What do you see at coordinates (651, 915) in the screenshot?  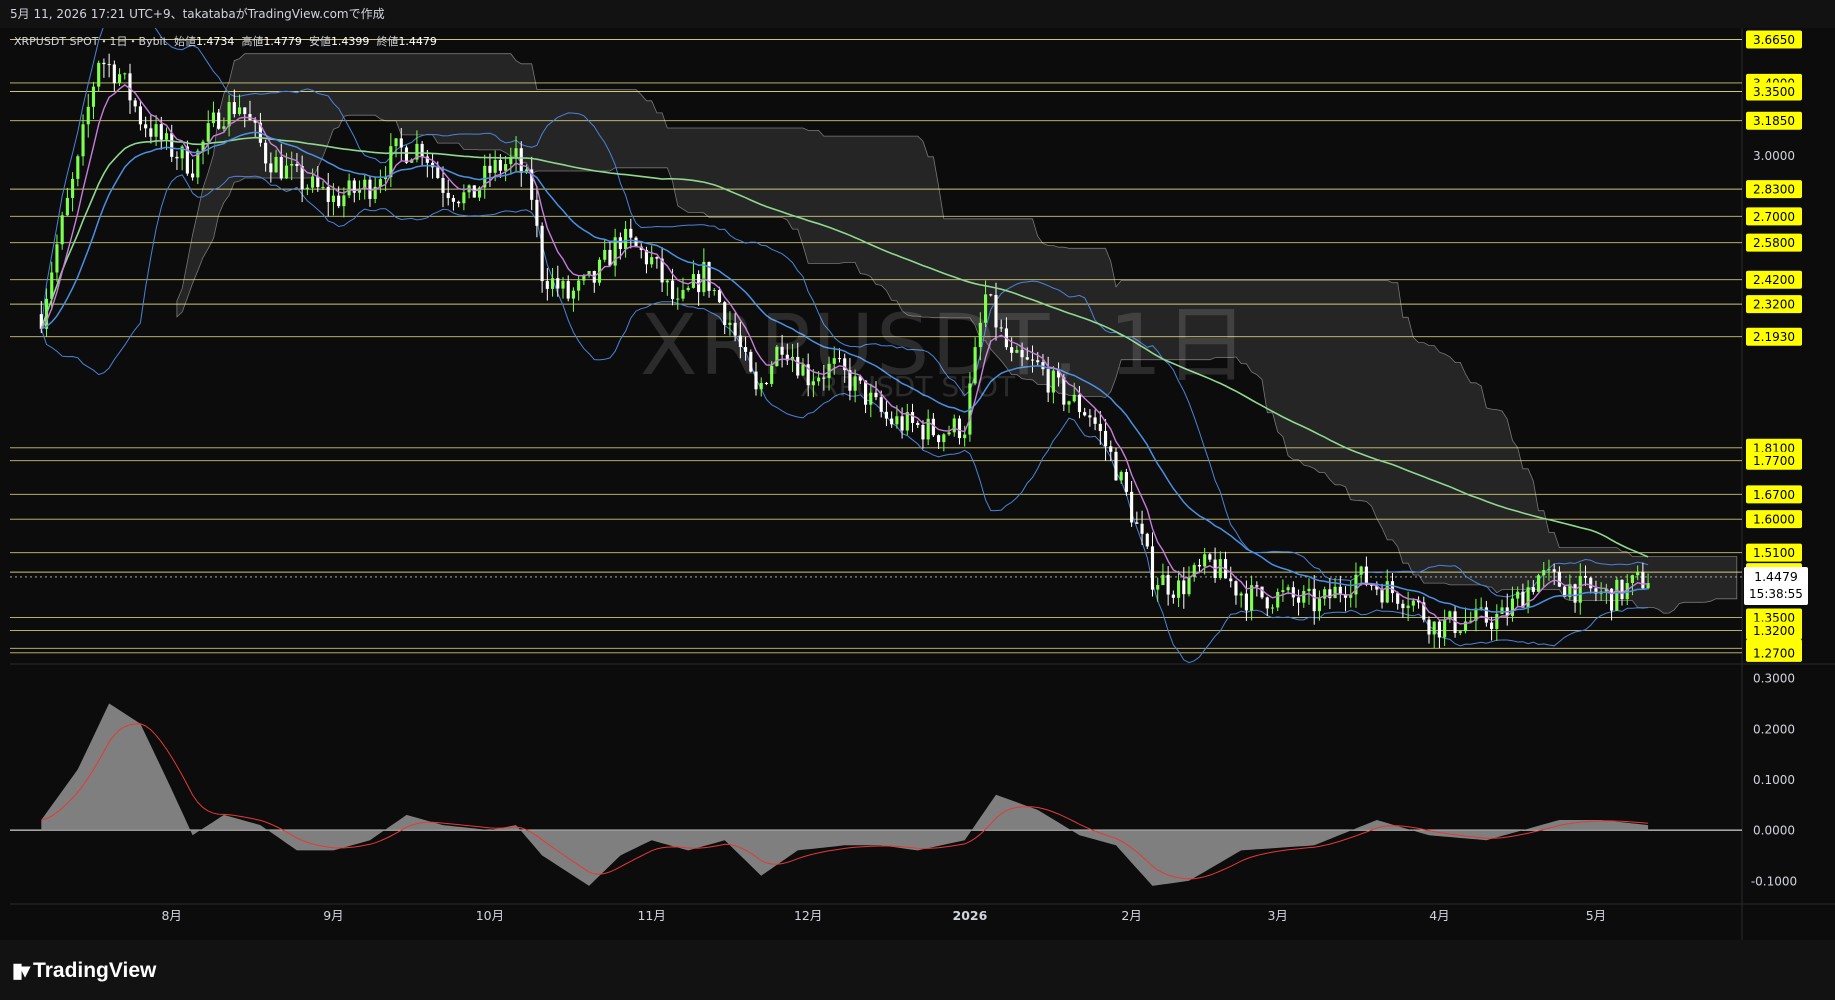 I see `time-tick-label: 11月` at bounding box center [651, 915].